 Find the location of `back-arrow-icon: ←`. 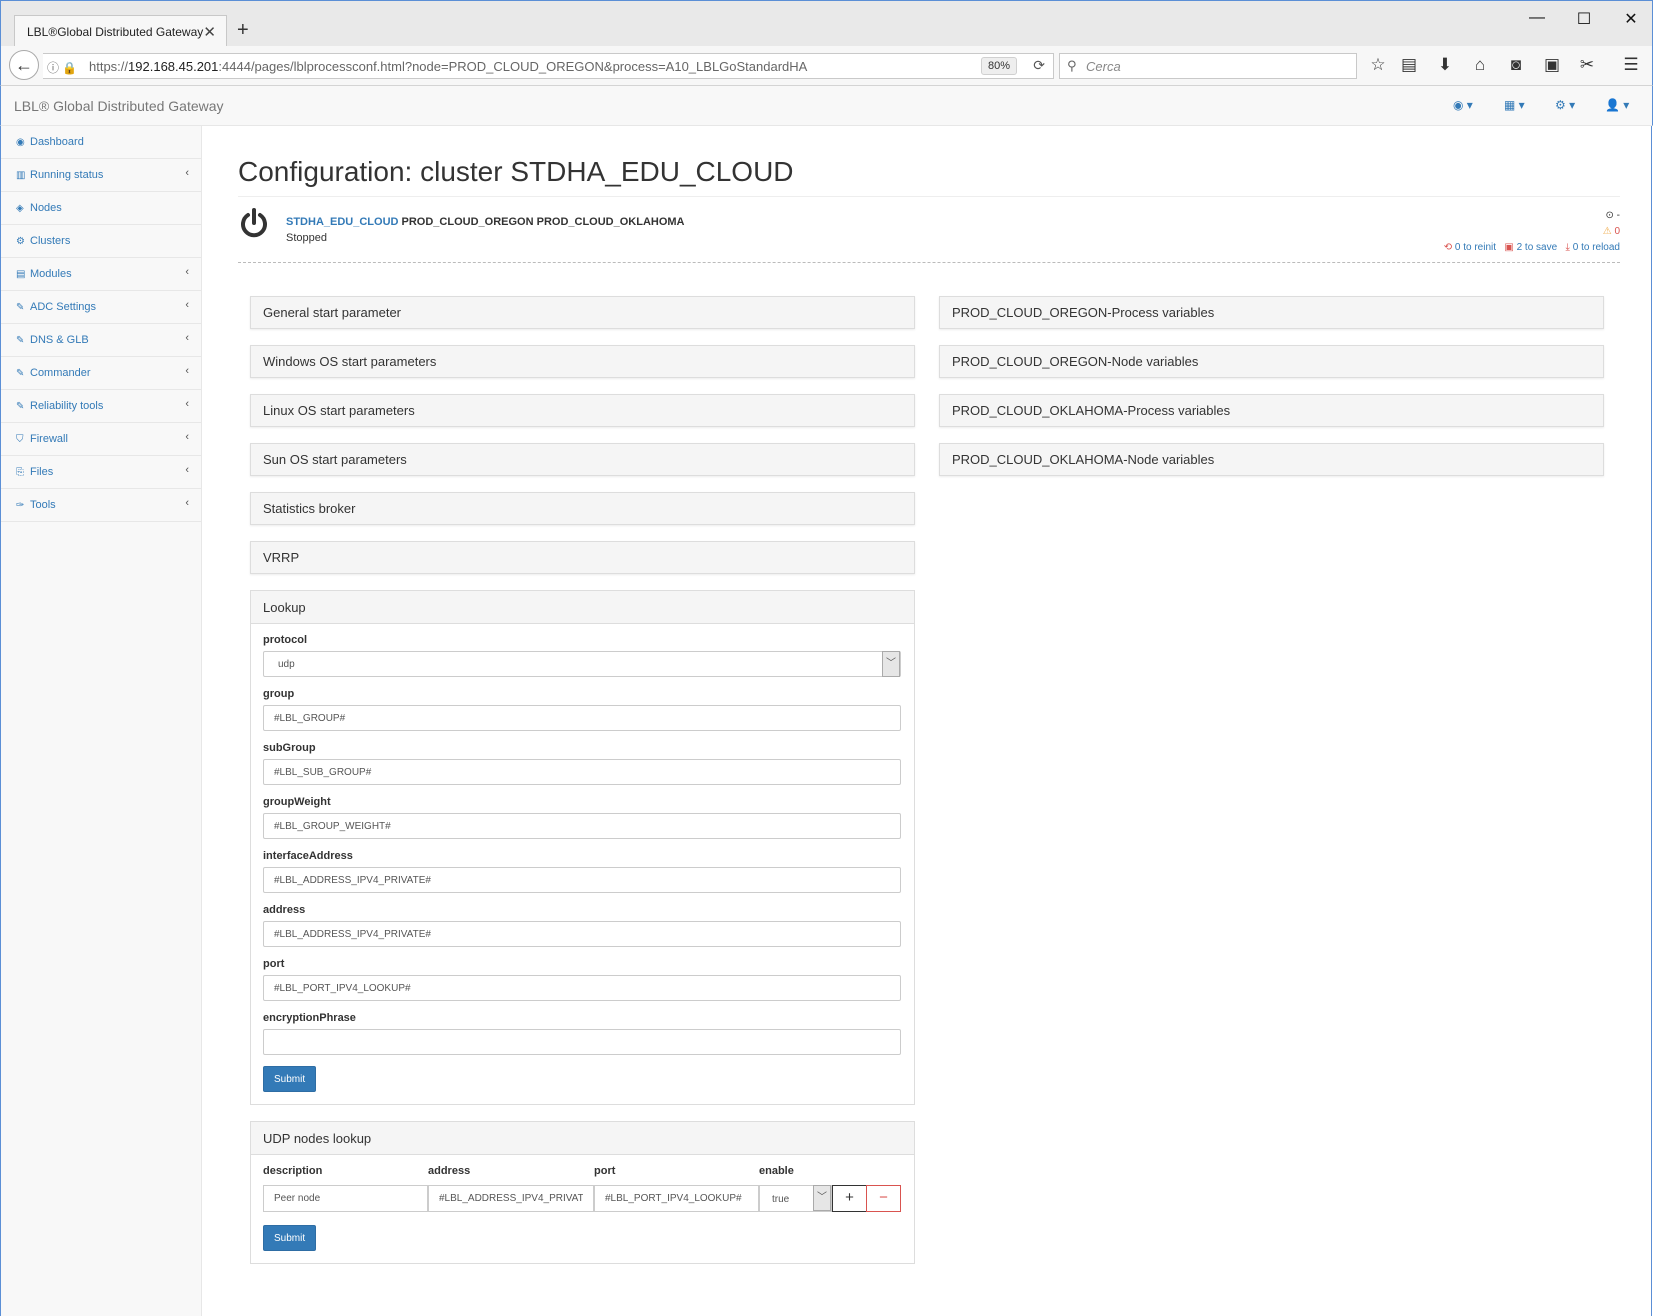

back-arrow-icon: ← is located at coordinates (24, 65).